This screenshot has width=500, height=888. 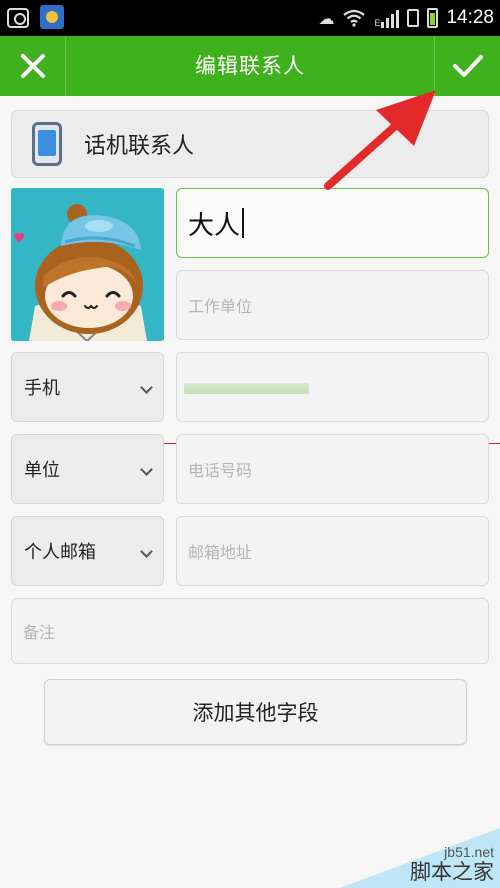 I want to click on account-selector: 话机联系人, so click(x=250, y=144).